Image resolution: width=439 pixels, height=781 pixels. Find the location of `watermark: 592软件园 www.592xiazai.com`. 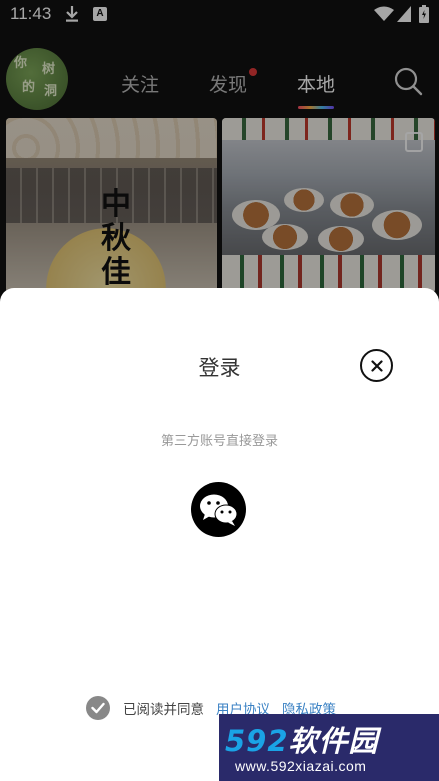

watermark: 592软件园 www.592xiazai.com is located at coordinates (329, 747).